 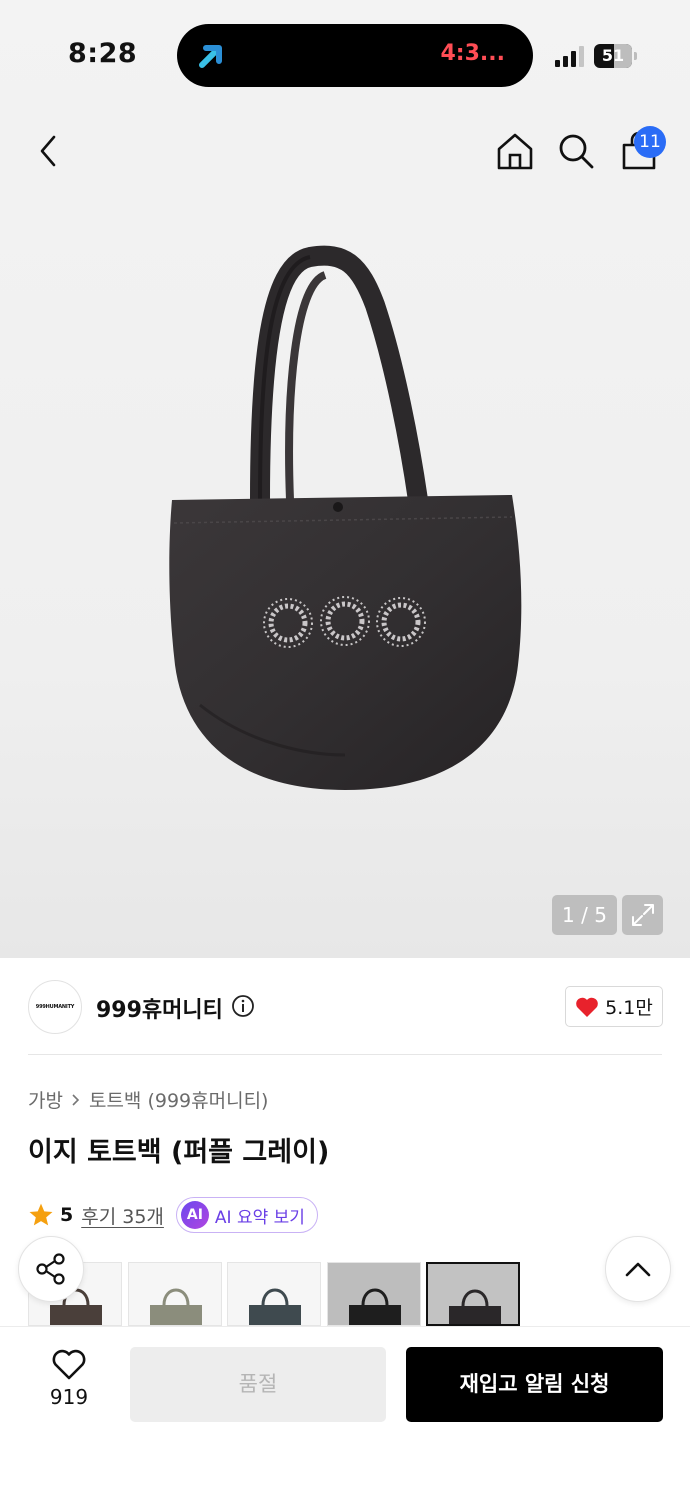 I want to click on breadcrumb: 가방 토트백 (999휴머니티), so click(x=148, y=1099).